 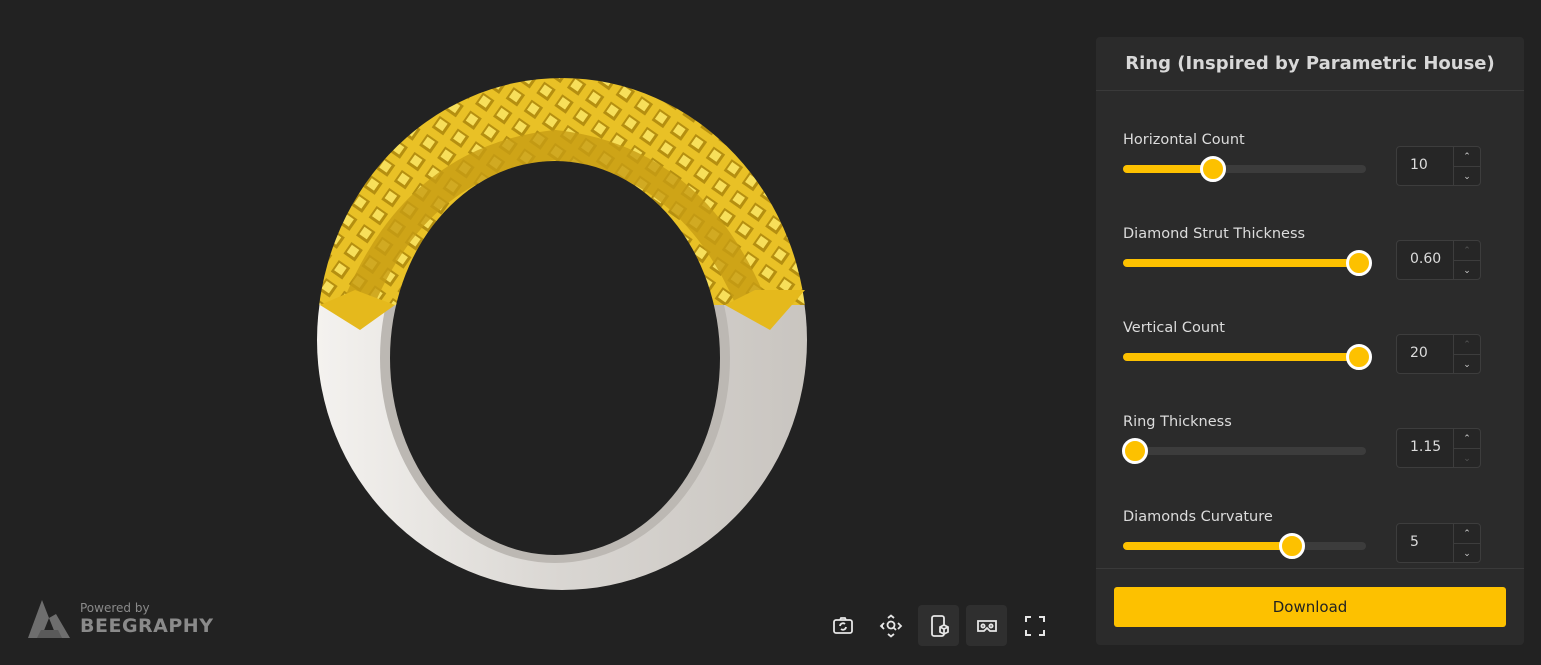 I want to click on zoom-fit-button, so click(x=890, y=625).